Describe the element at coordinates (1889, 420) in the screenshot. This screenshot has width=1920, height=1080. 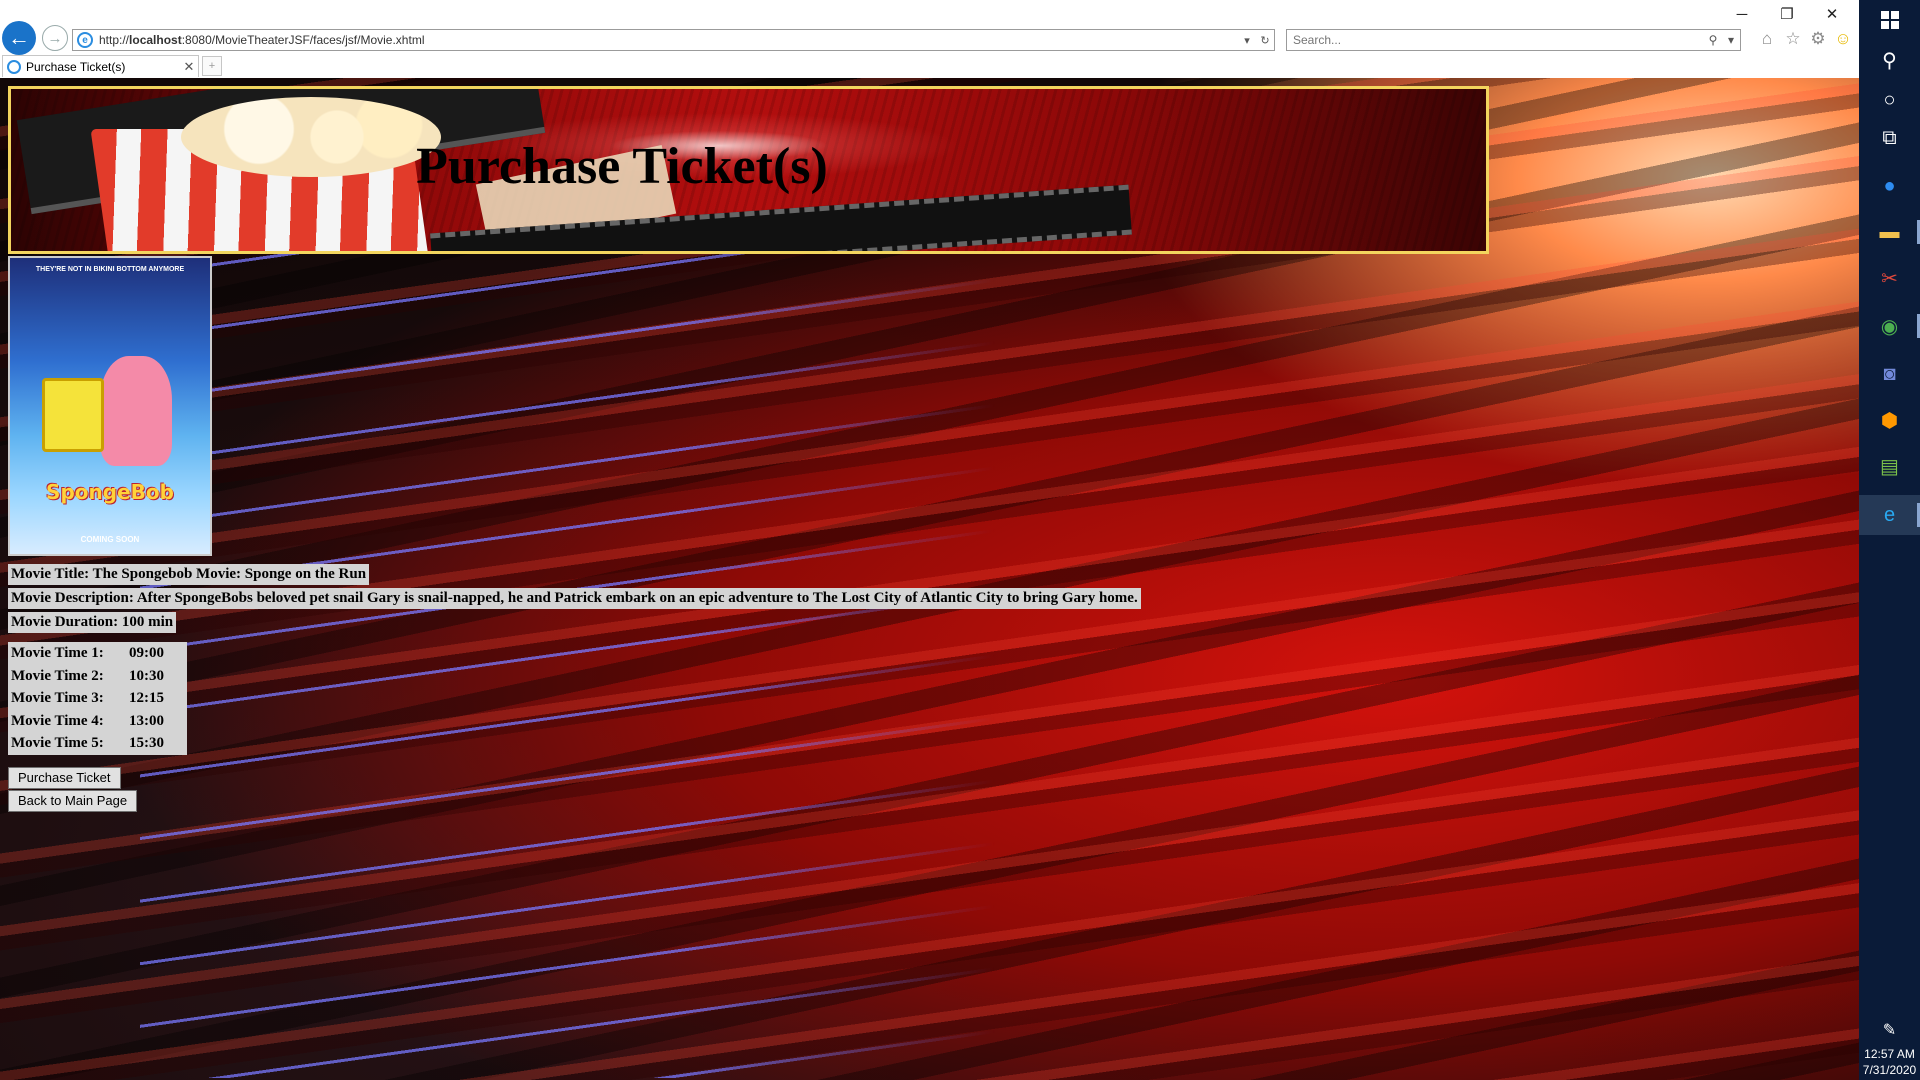
I see `app-cube-icon: ⬢` at that location.